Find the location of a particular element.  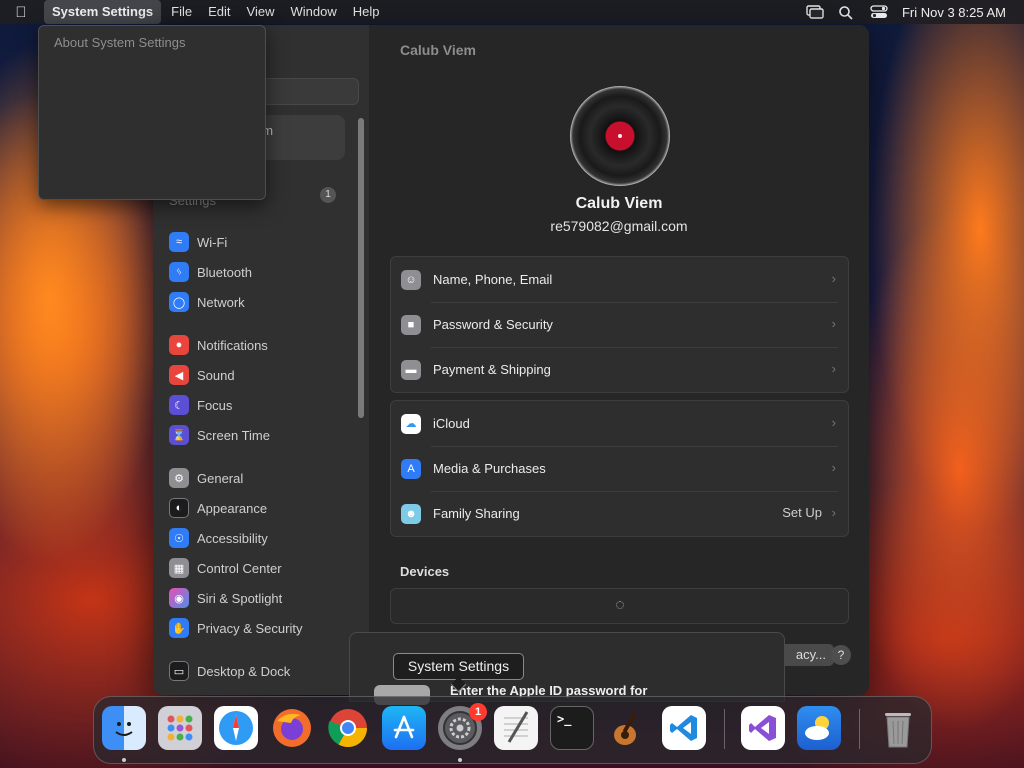

row-label: Payment & Shipping is located at coordinates (492, 369).